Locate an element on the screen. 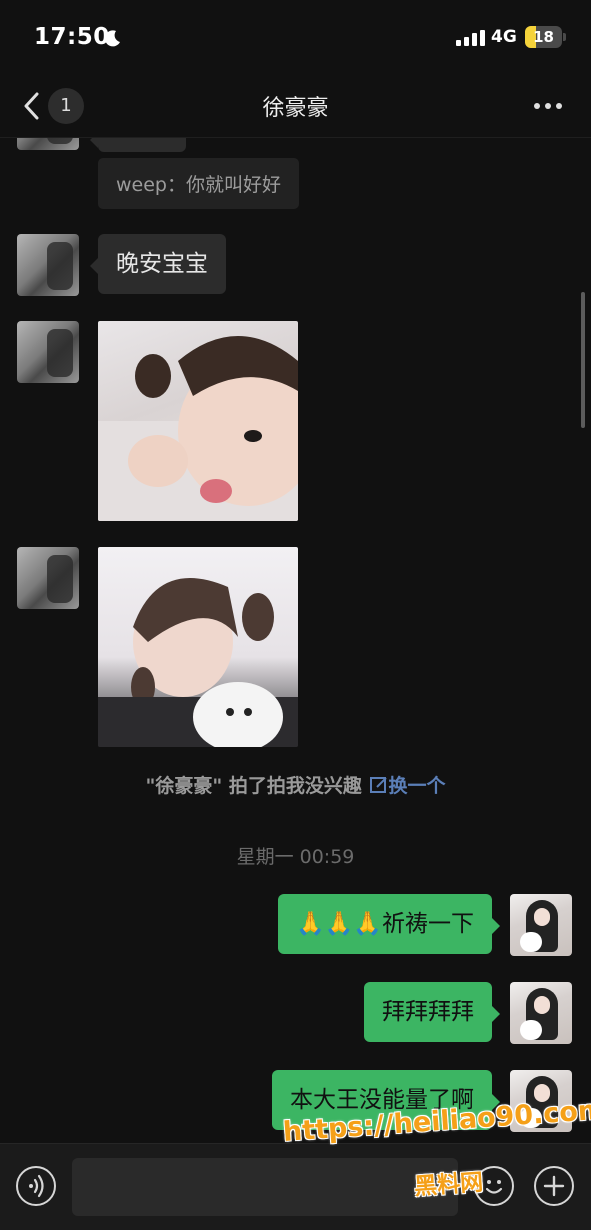 The height and width of the screenshot is (1230, 591). child-photo-image is located at coordinates (198, 428).